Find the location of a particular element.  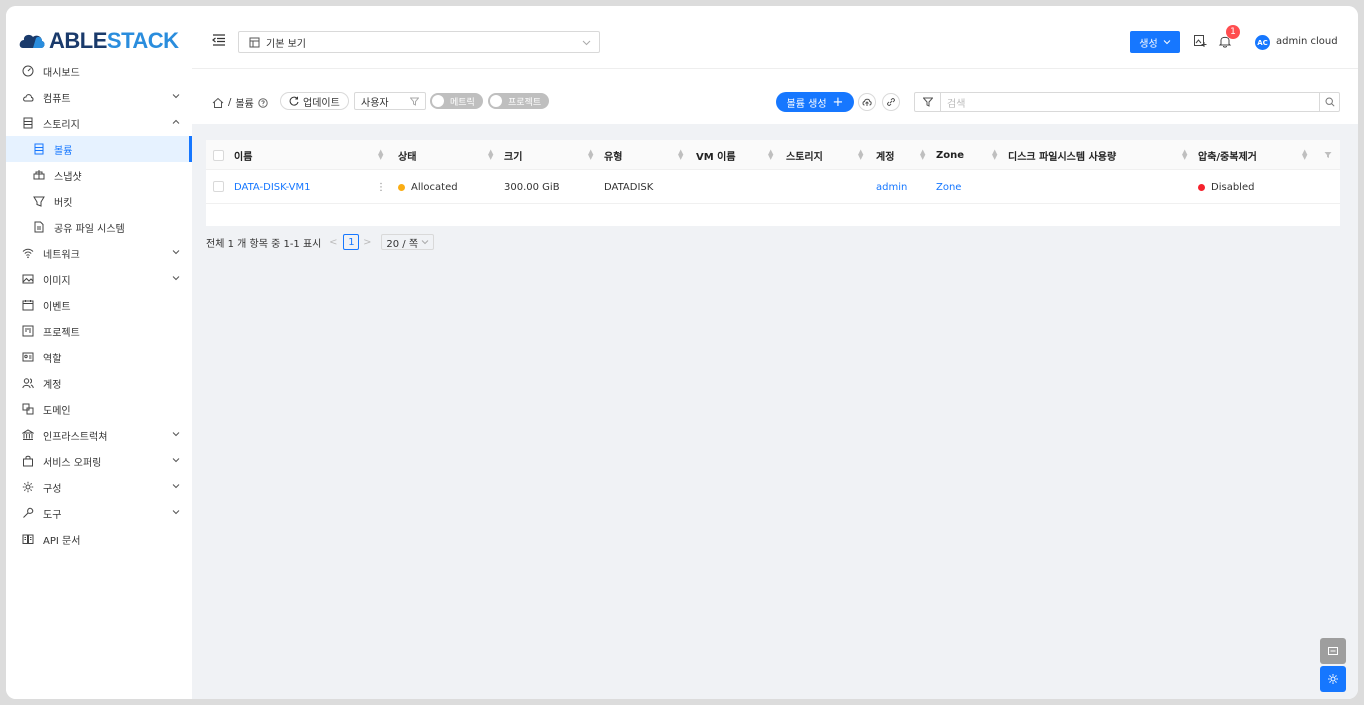

search-button is located at coordinates (1329, 102).